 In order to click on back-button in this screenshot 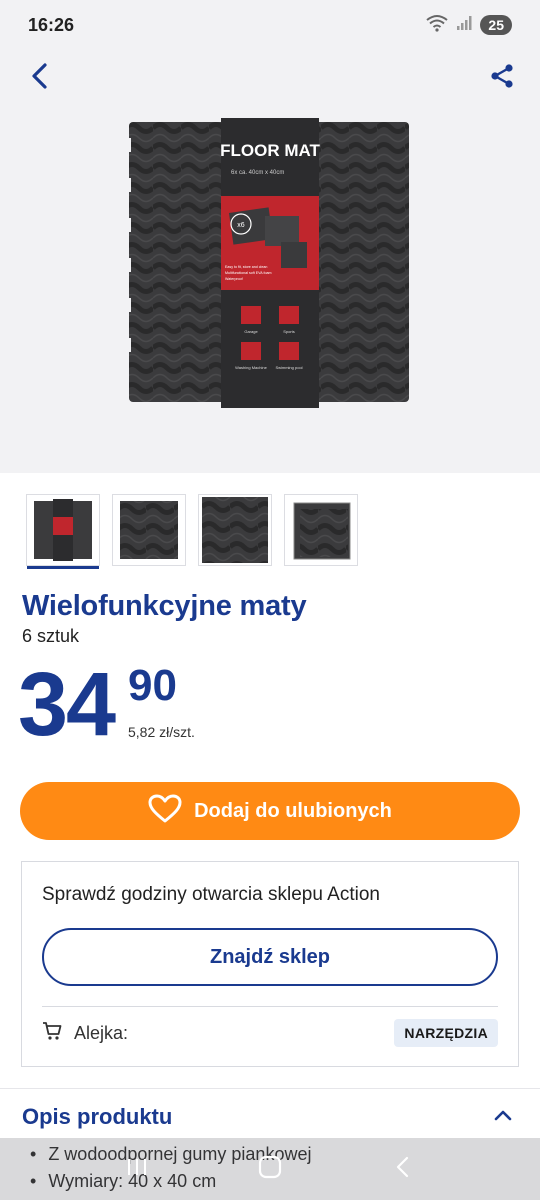, I will do `click(40, 78)`.